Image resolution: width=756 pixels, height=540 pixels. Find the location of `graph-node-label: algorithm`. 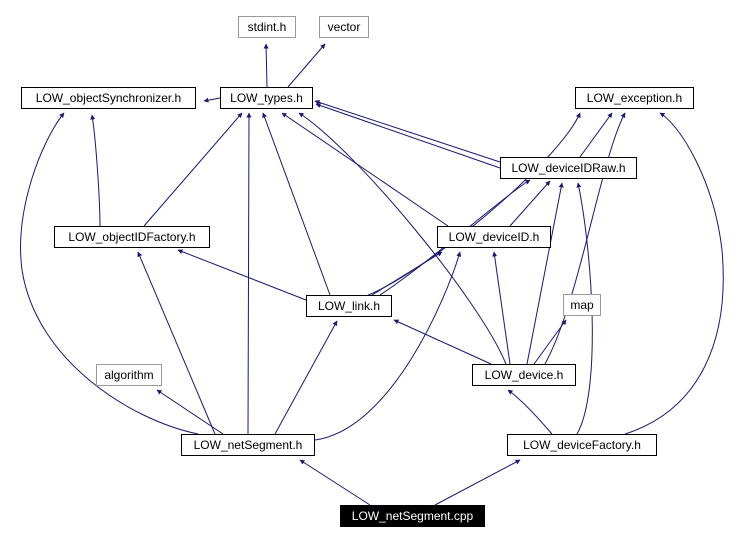

graph-node-label: algorithm is located at coordinates (129, 375).